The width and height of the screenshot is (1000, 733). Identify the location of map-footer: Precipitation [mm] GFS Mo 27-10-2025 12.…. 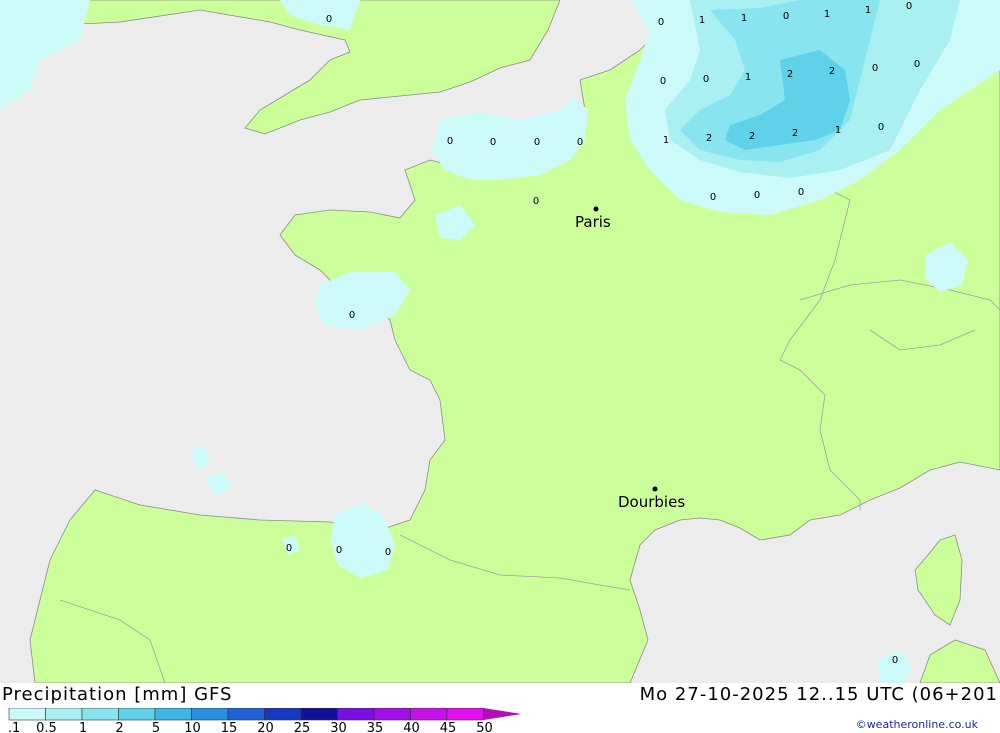
(500, 708).